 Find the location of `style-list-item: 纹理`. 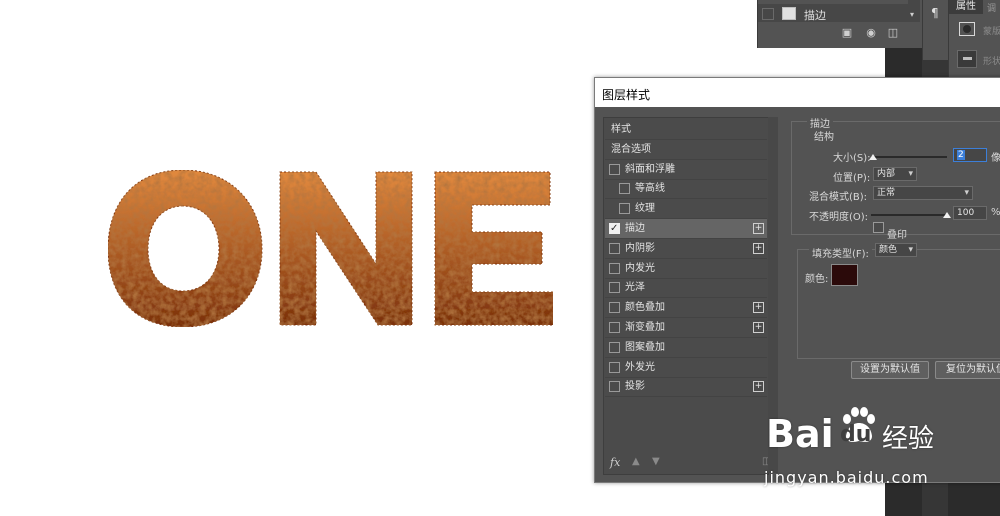

style-list-item: 纹理 is located at coordinates (686, 209).